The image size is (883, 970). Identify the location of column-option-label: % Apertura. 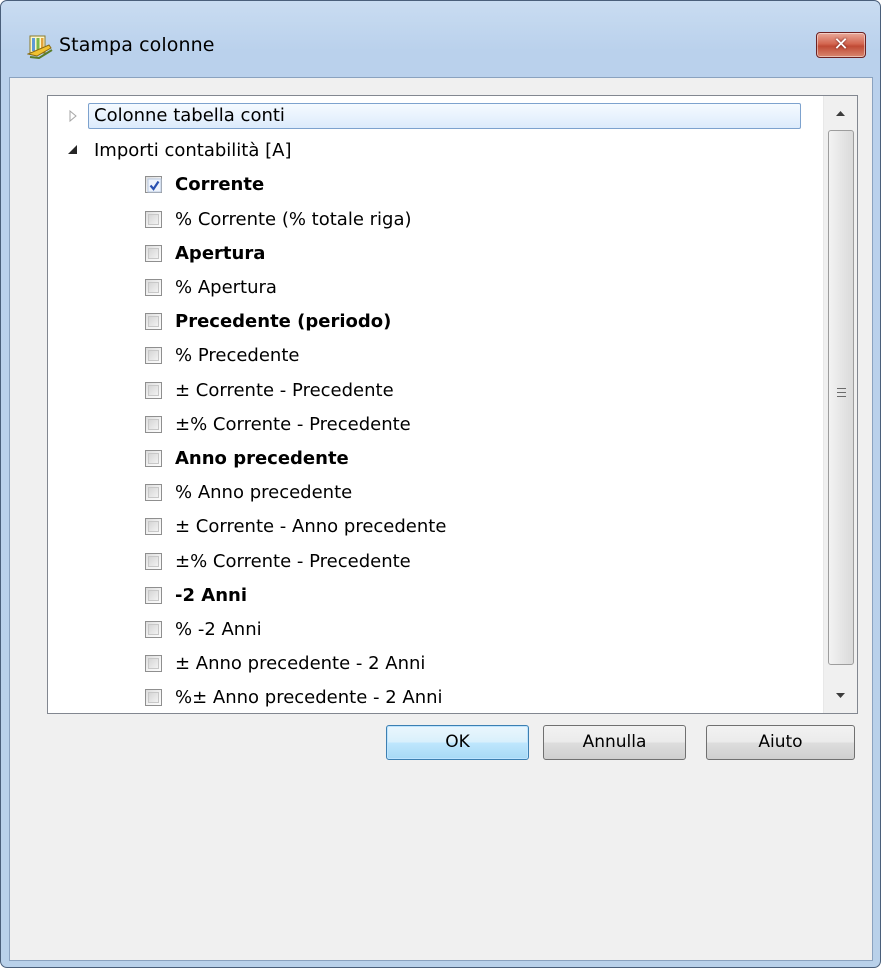
(226, 287).